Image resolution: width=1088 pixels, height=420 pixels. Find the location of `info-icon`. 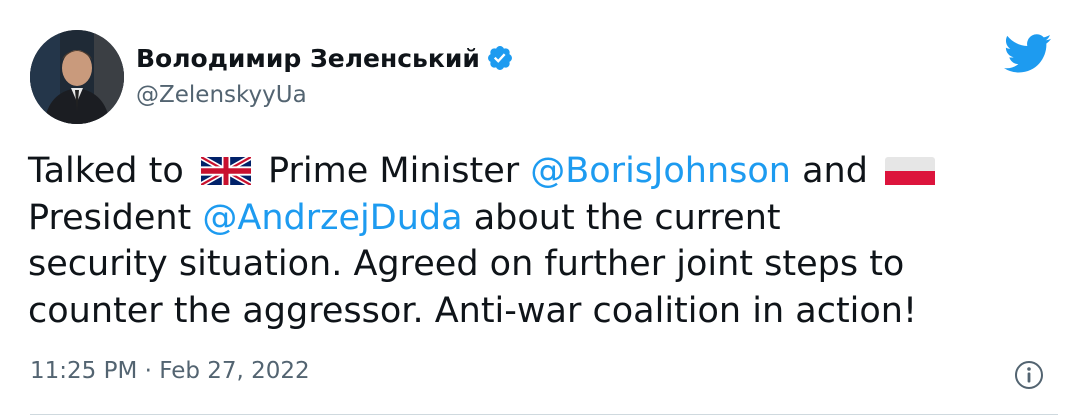

info-icon is located at coordinates (1029, 375).